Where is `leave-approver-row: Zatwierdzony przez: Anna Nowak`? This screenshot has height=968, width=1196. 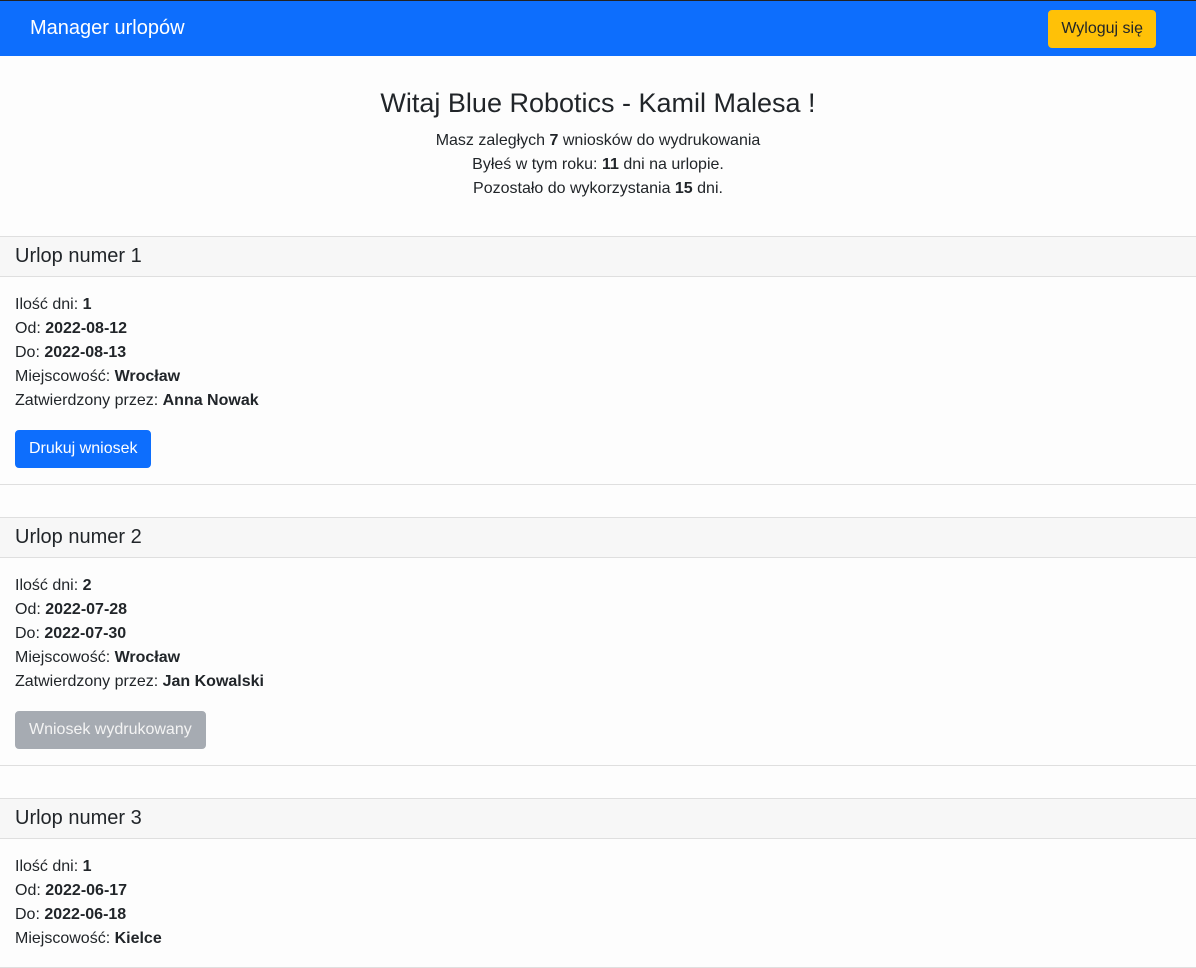
leave-approver-row: Zatwierdzony przez: Anna Nowak is located at coordinates (137, 400).